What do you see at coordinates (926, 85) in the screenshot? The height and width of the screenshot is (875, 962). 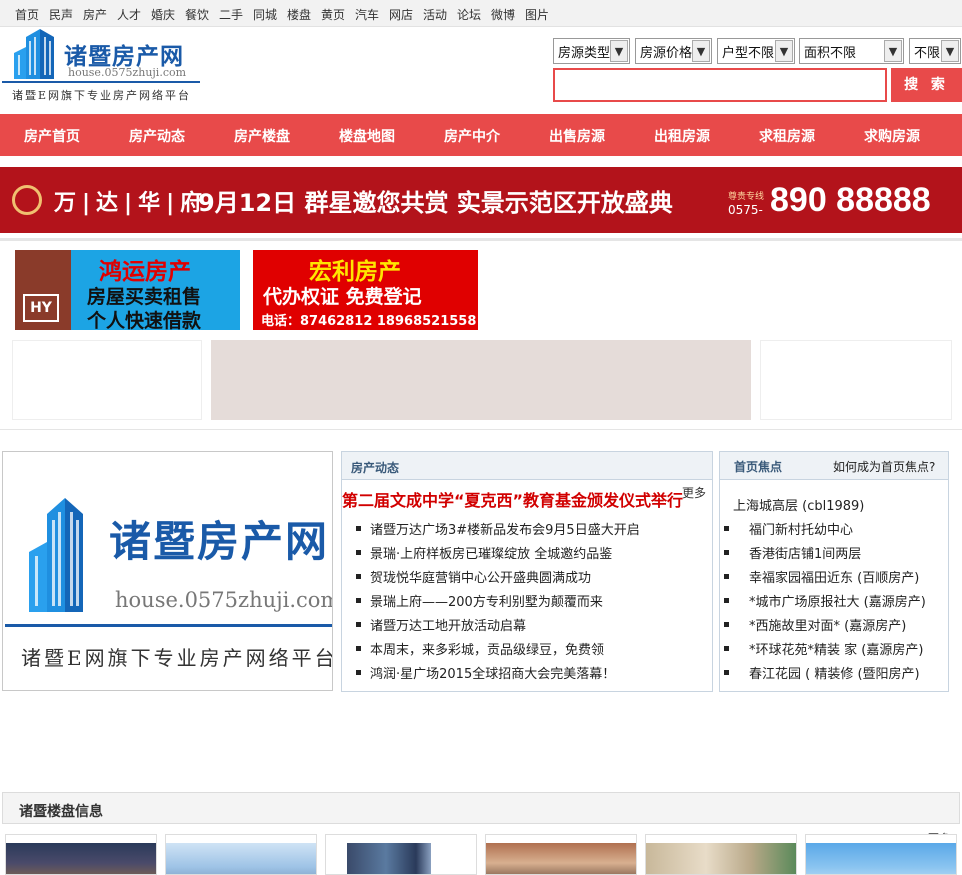 I see `search-button: 搜 索` at bounding box center [926, 85].